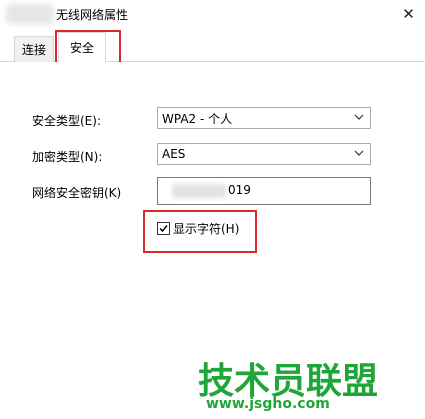 This screenshot has height=419, width=425. Describe the element at coordinates (67, 157) in the screenshot. I see `encryption-type-label: 加密类型(N):` at that location.